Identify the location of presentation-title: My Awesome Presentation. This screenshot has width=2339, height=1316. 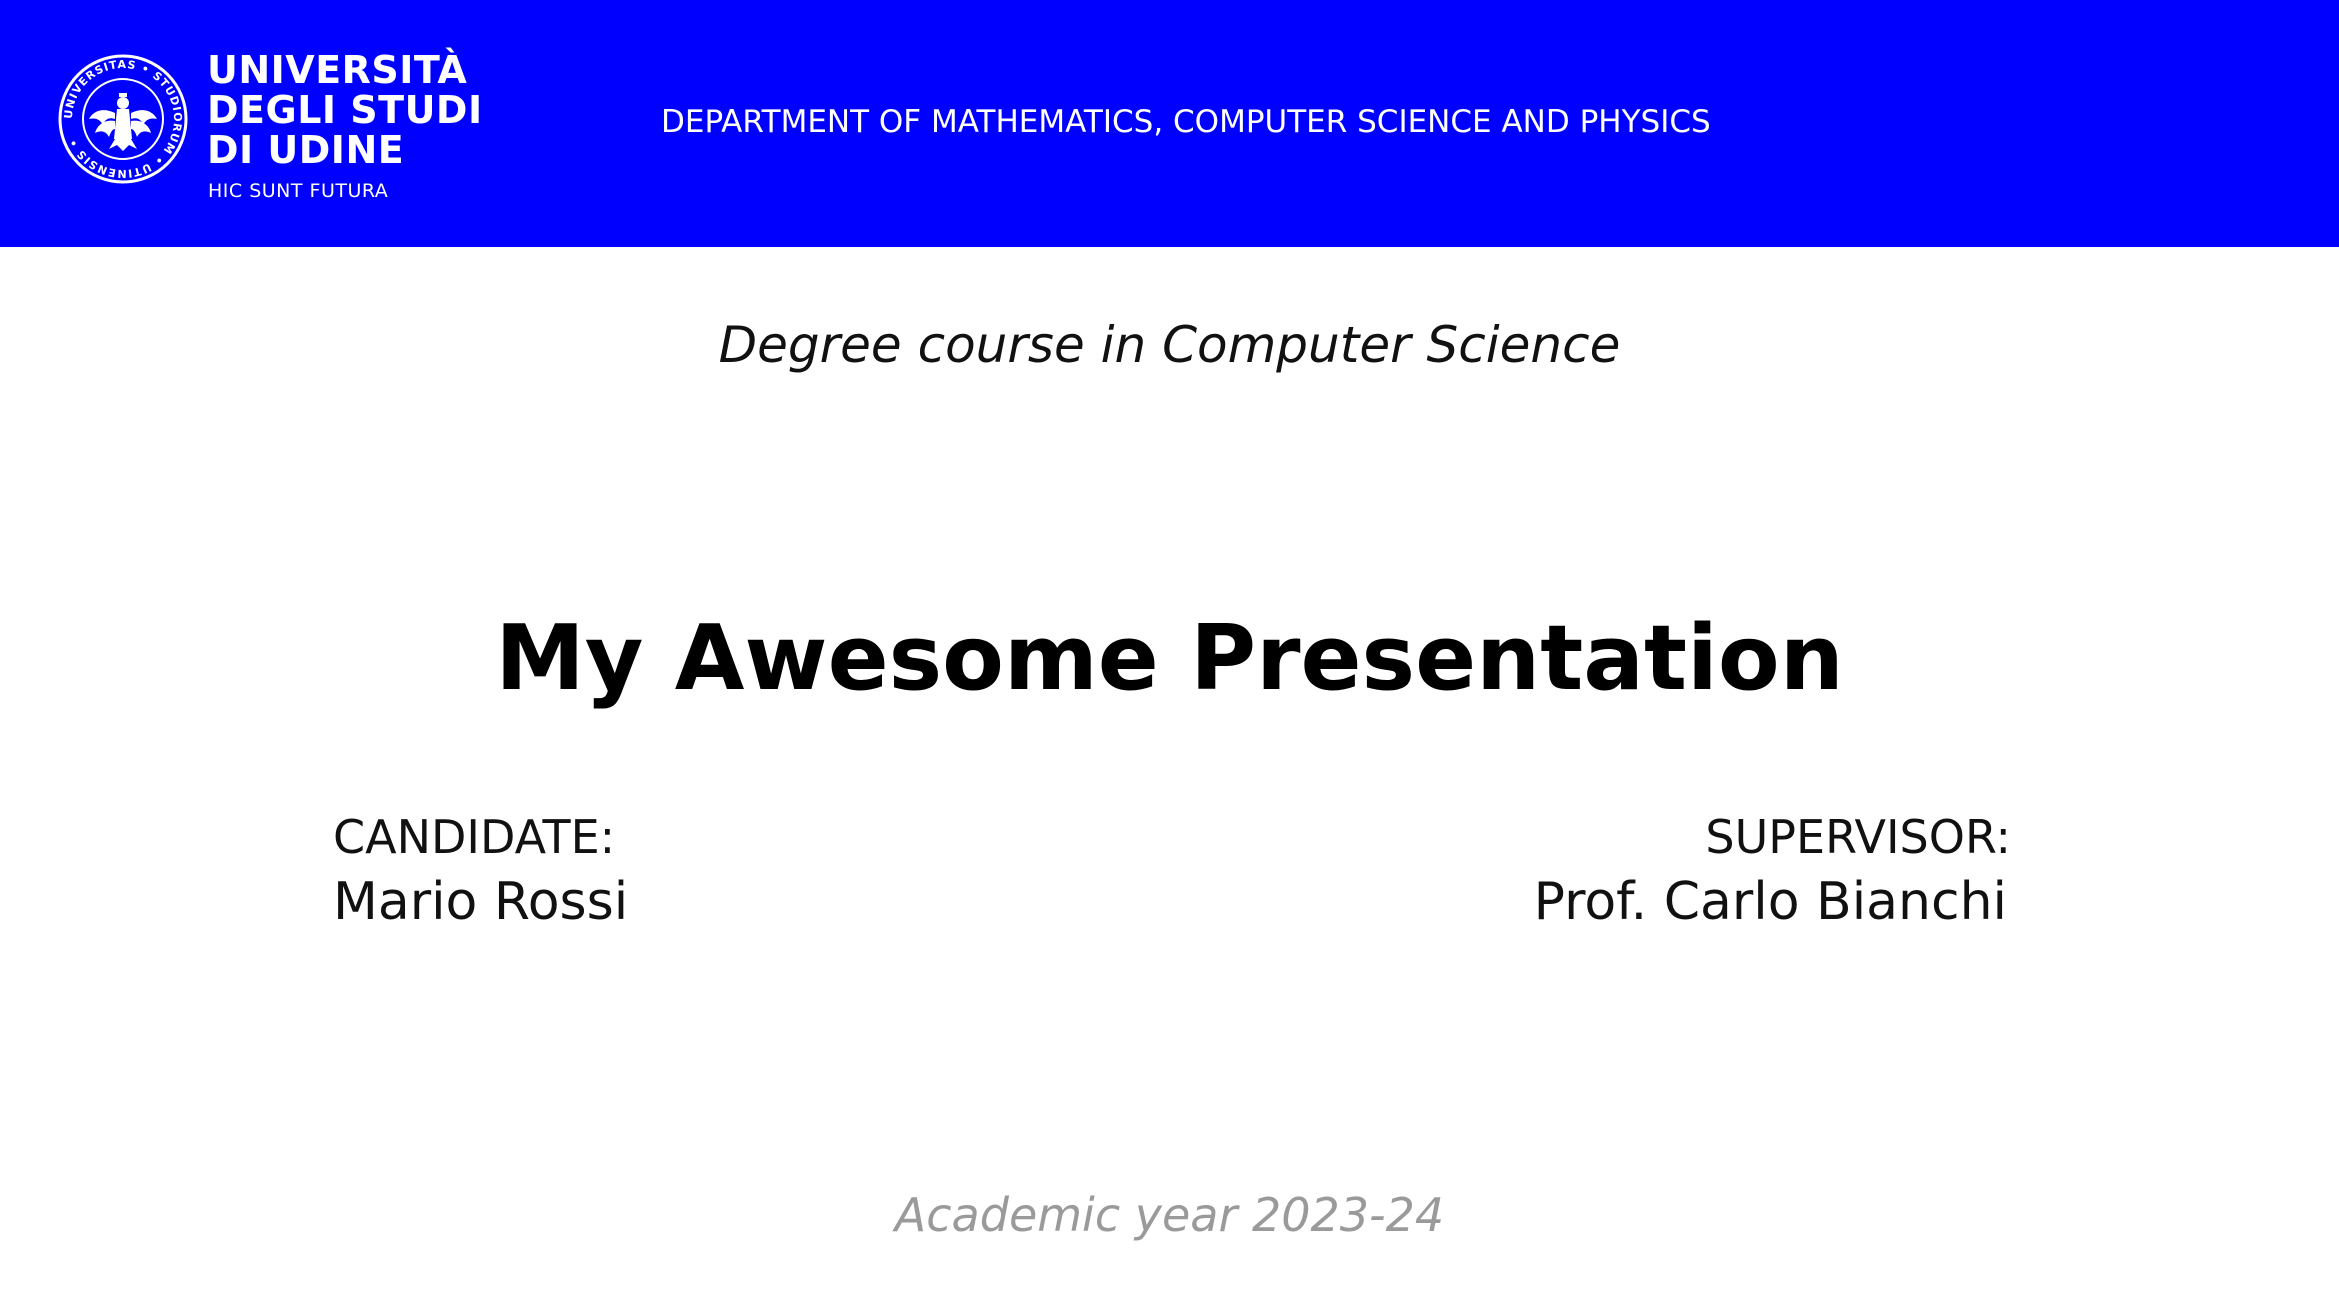
(1169, 658).